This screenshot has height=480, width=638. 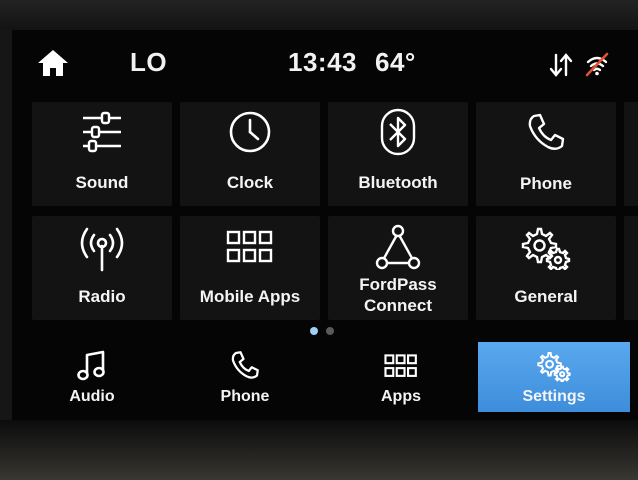 What do you see at coordinates (102, 154) in the screenshot?
I see `tile-sound: Sound` at bounding box center [102, 154].